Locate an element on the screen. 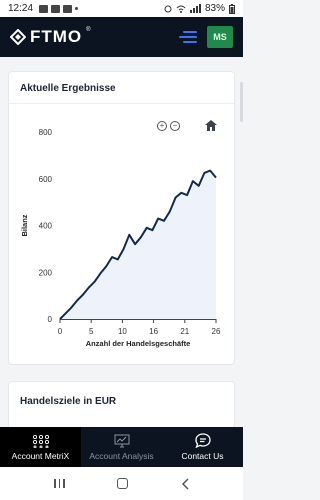 The image size is (320, 500). x-axis-label: Anzahl der Handelsgeschäfte is located at coordinates (138, 343).